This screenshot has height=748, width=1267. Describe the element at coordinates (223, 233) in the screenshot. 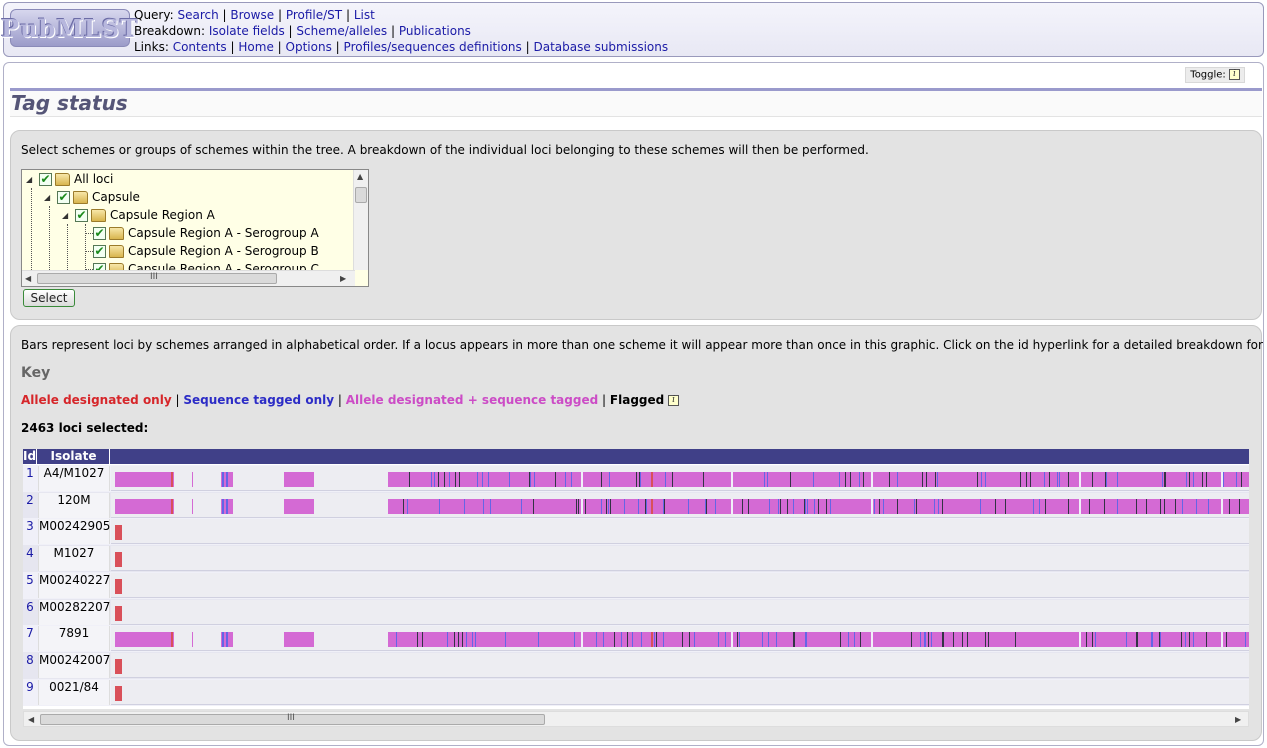

I see `tree-node-label: Capsule Region A - Serogroup A` at that location.